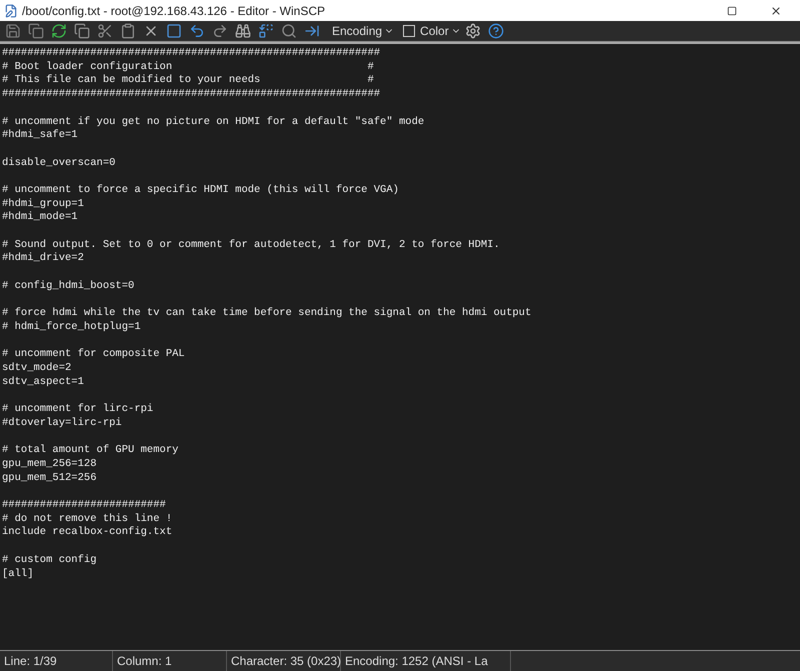 This screenshot has width=800, height=671. Describe the element at coordinates (49, 479) in the screenshot. I see `code-line: gpu_mem_512=256` at that location.